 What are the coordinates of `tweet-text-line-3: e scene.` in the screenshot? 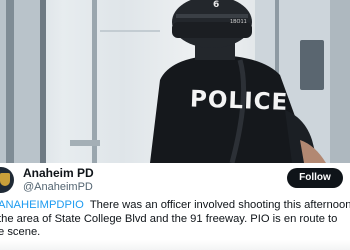 It's located at (20, 232).